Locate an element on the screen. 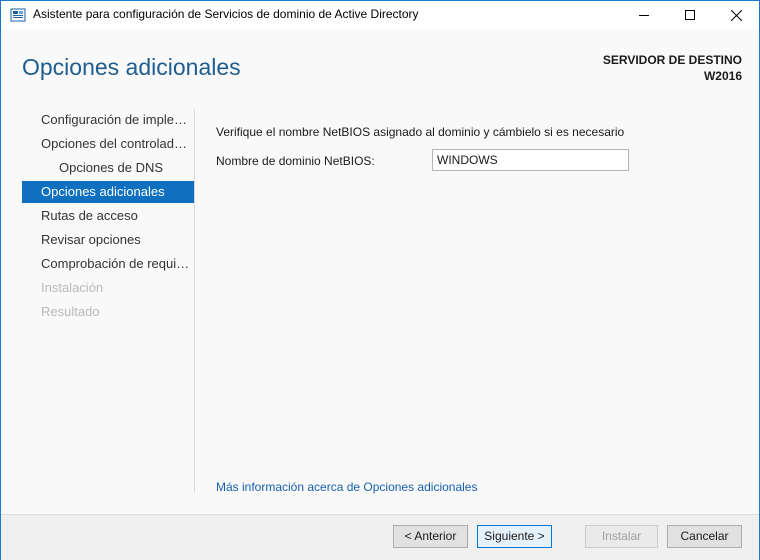 This screenshot has height=560, width=760. nav-item-opciones-controlador: Opciones del controlador de dominio is located at coordinates (108, 144).